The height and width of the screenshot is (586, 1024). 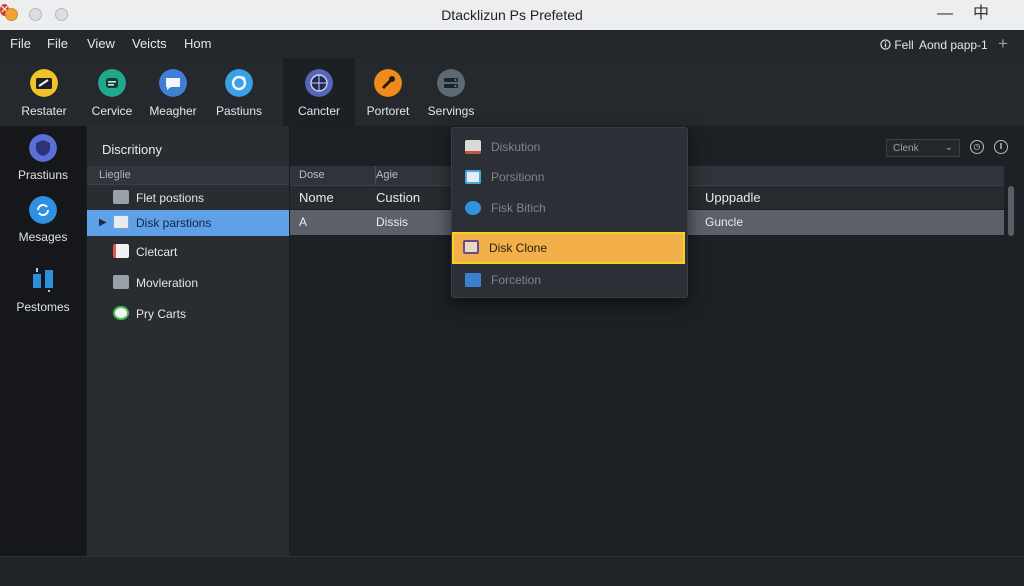 What do you see at coordinates (953, 45) in the screenshot?
I see `account-menu: Aond papp-1` at bounding box center [953, 45].